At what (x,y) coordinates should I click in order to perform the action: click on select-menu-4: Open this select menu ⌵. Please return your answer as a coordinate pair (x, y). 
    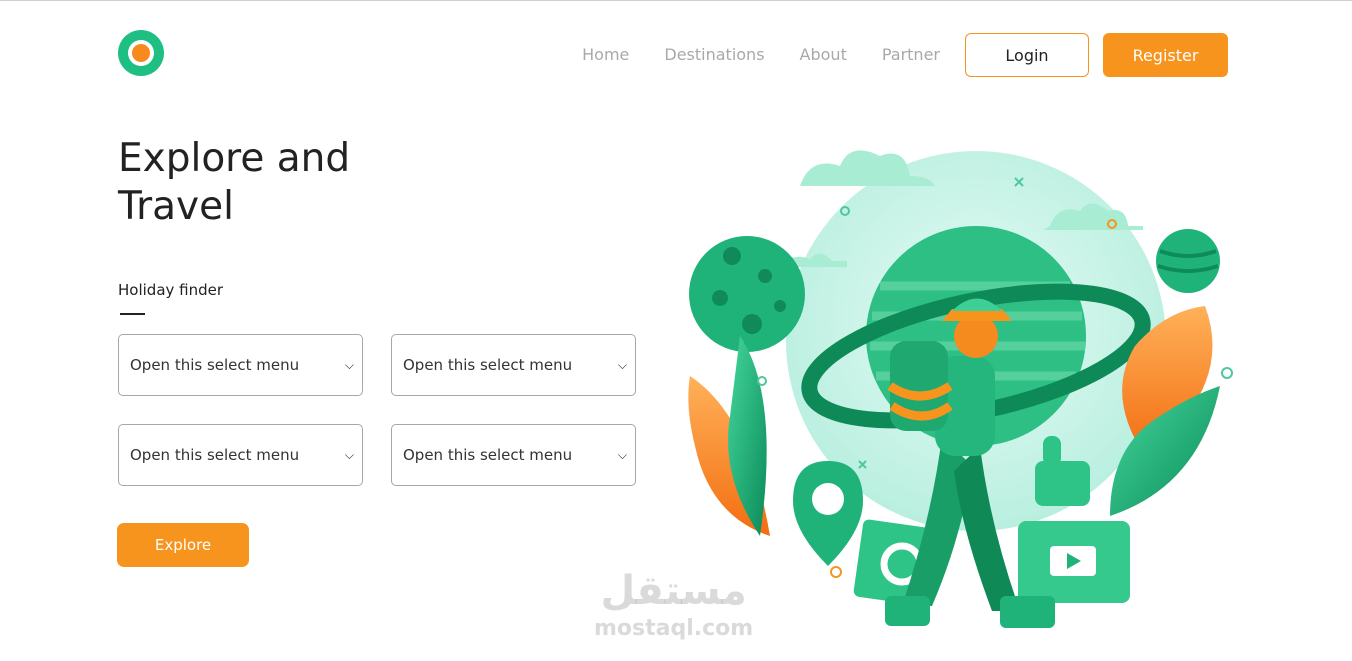
    Looking at the image, I should click on (513, 455).